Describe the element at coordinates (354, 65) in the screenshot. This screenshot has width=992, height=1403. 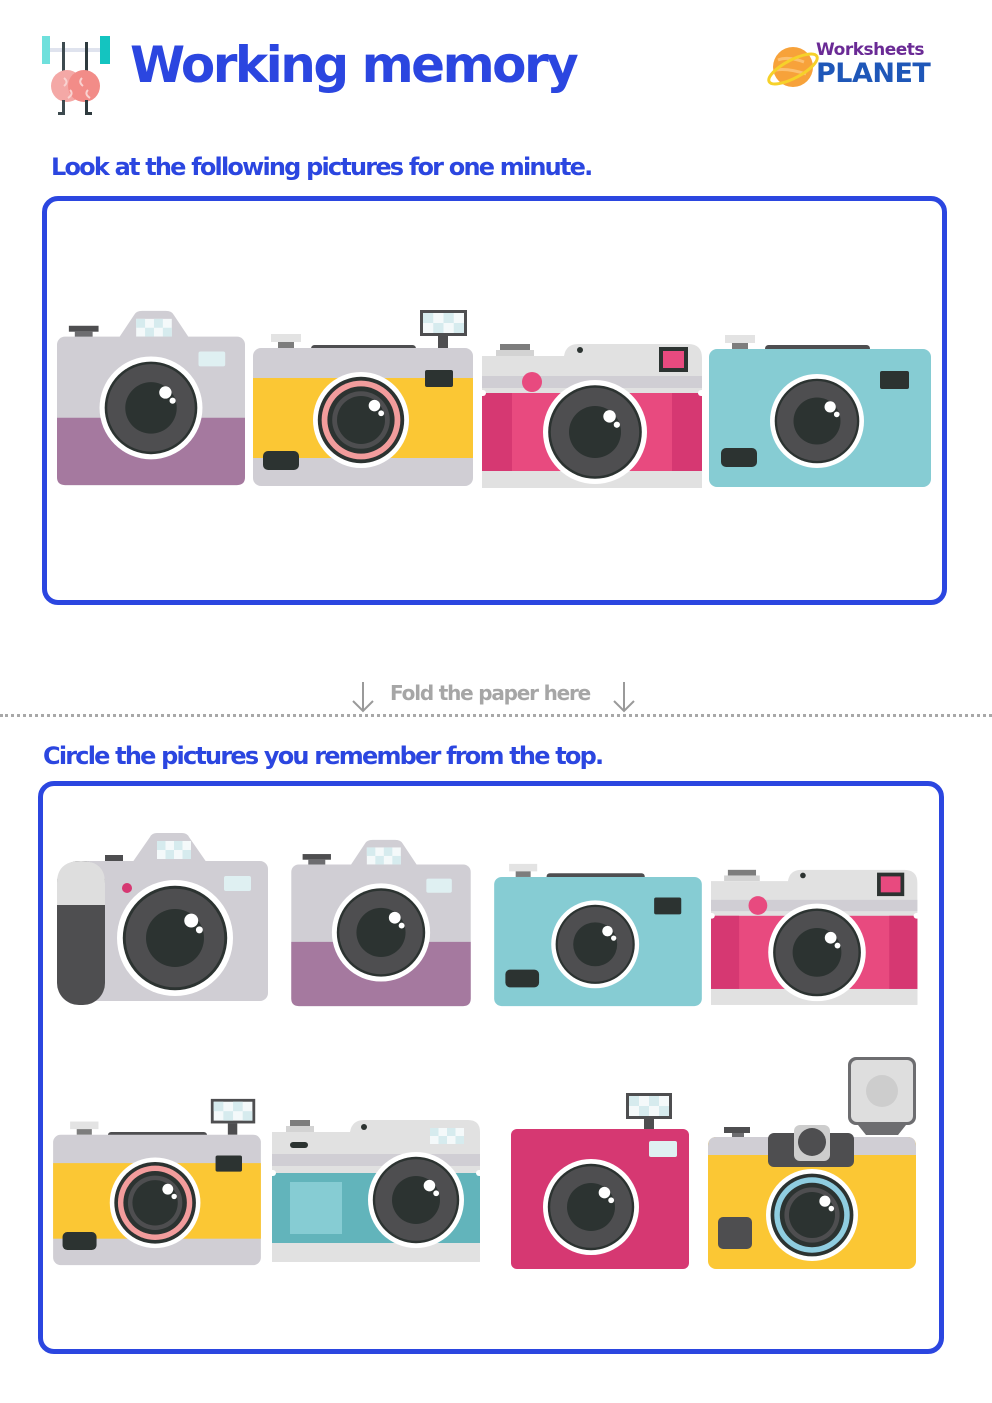
I see `page-title: Working memory` at that location.